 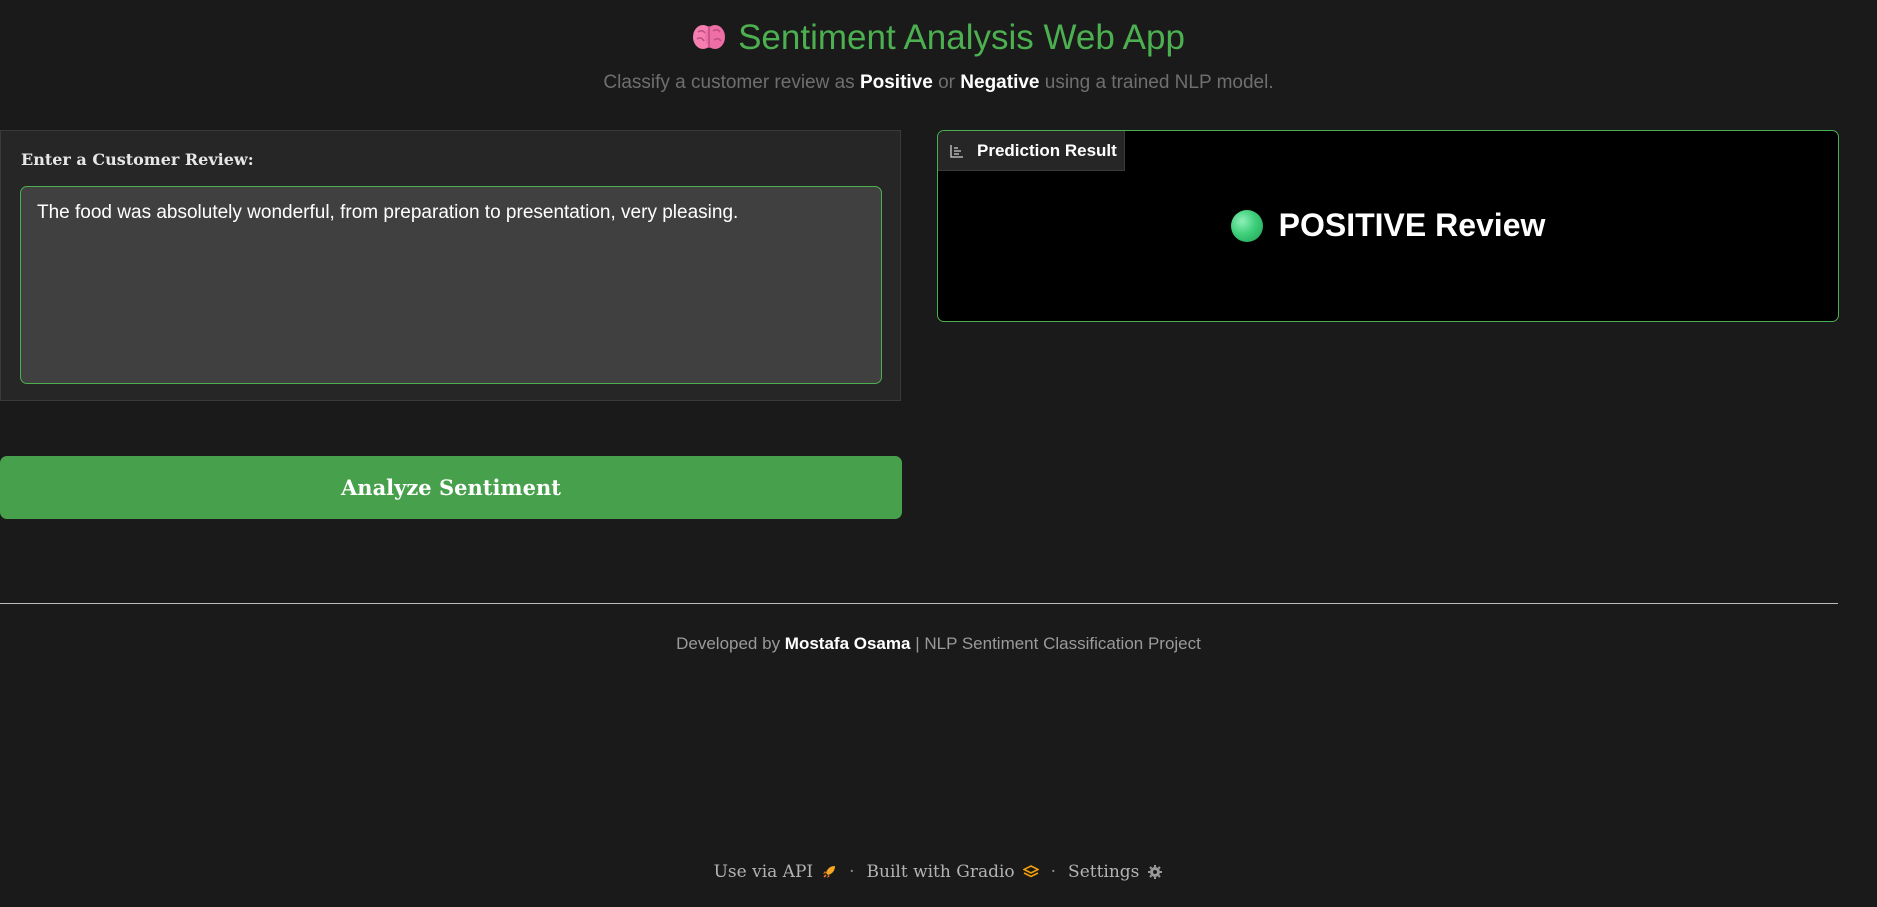 I want to click on subtitle-negative: Negative, so click(x=1000, y=82).